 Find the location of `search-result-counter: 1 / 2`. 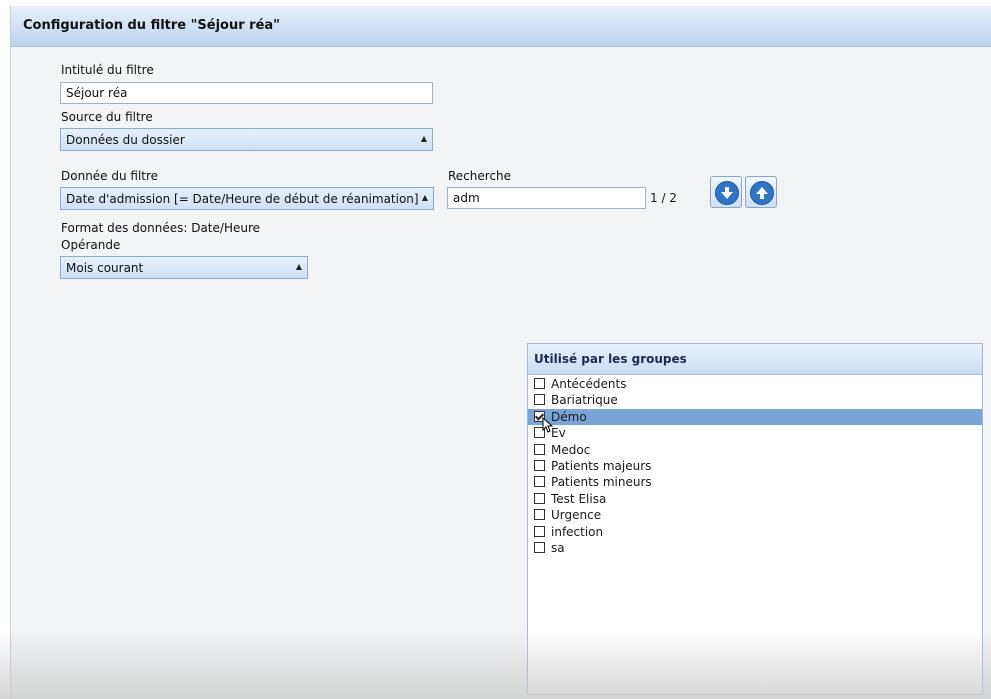

search-result-counter: 1 / 2 is located at coordinates (663, 198).